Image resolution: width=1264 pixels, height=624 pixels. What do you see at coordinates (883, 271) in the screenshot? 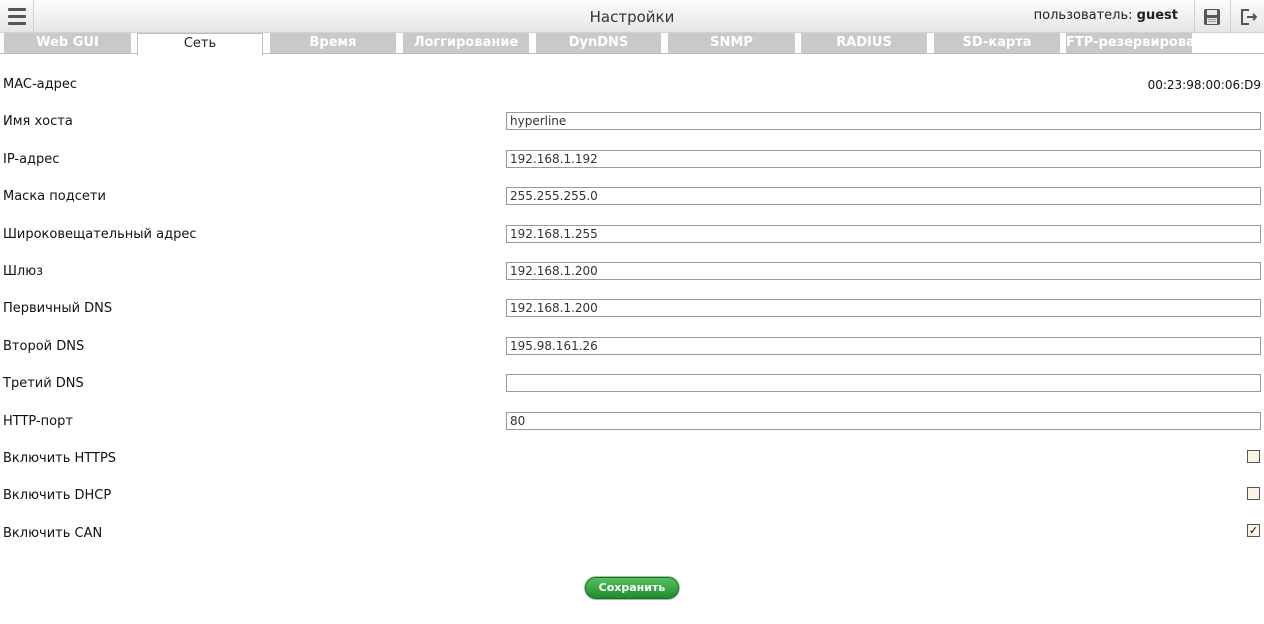
I see `gateway-field: 192.168.1.200` at bounding box center [883, 271].